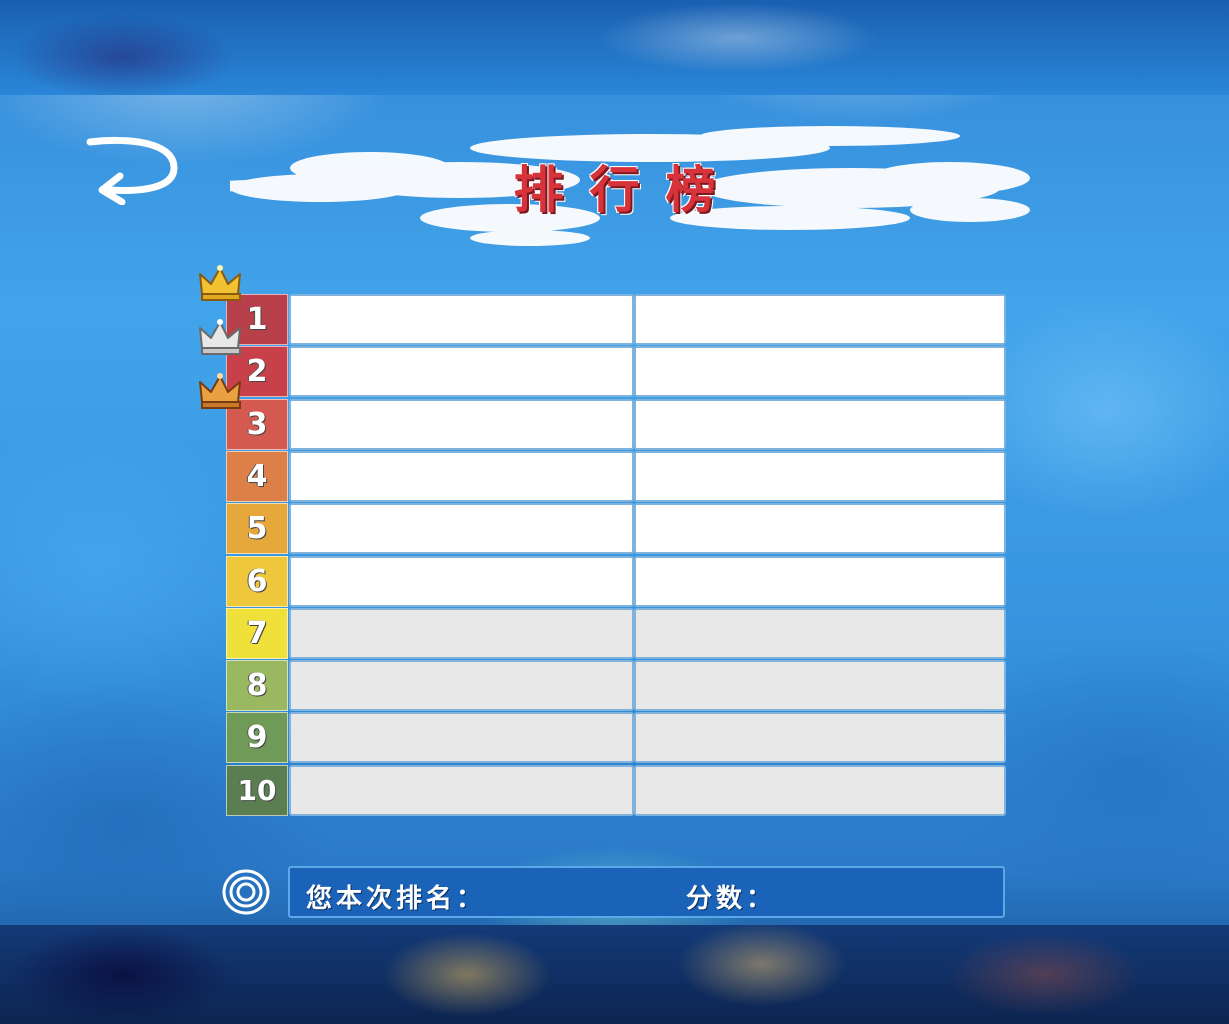 Image resolution: width=1229 pixels, height=1024 pixels. I want to click on table-row: 2, so click(616, 372).